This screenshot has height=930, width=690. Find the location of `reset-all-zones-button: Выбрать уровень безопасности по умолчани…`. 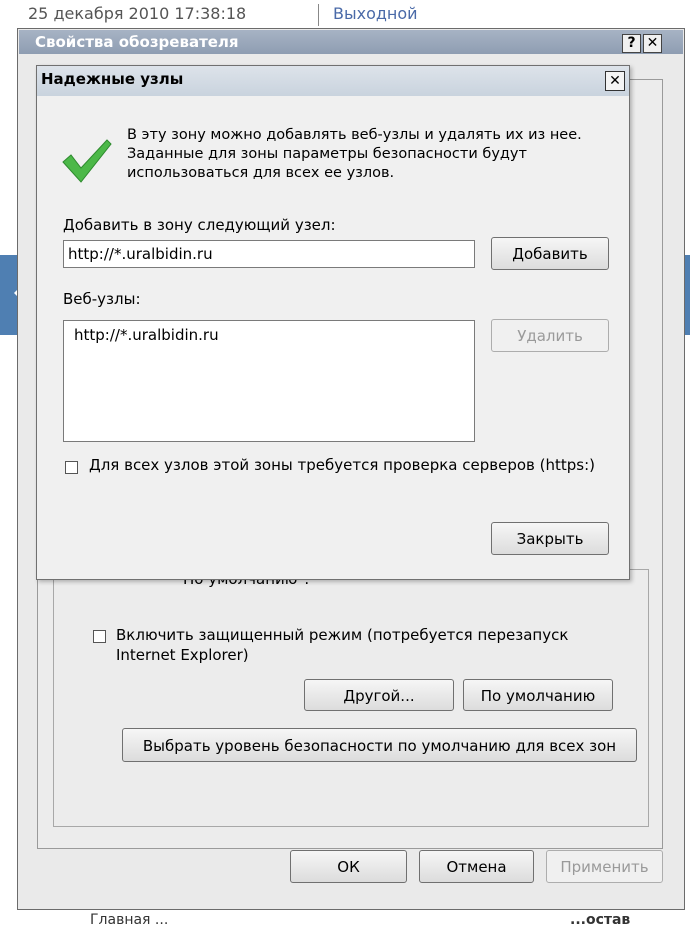

reset-all-zones-button: Выбрать уровень безопасности по умолчани… is located at coordinates (379, 745).